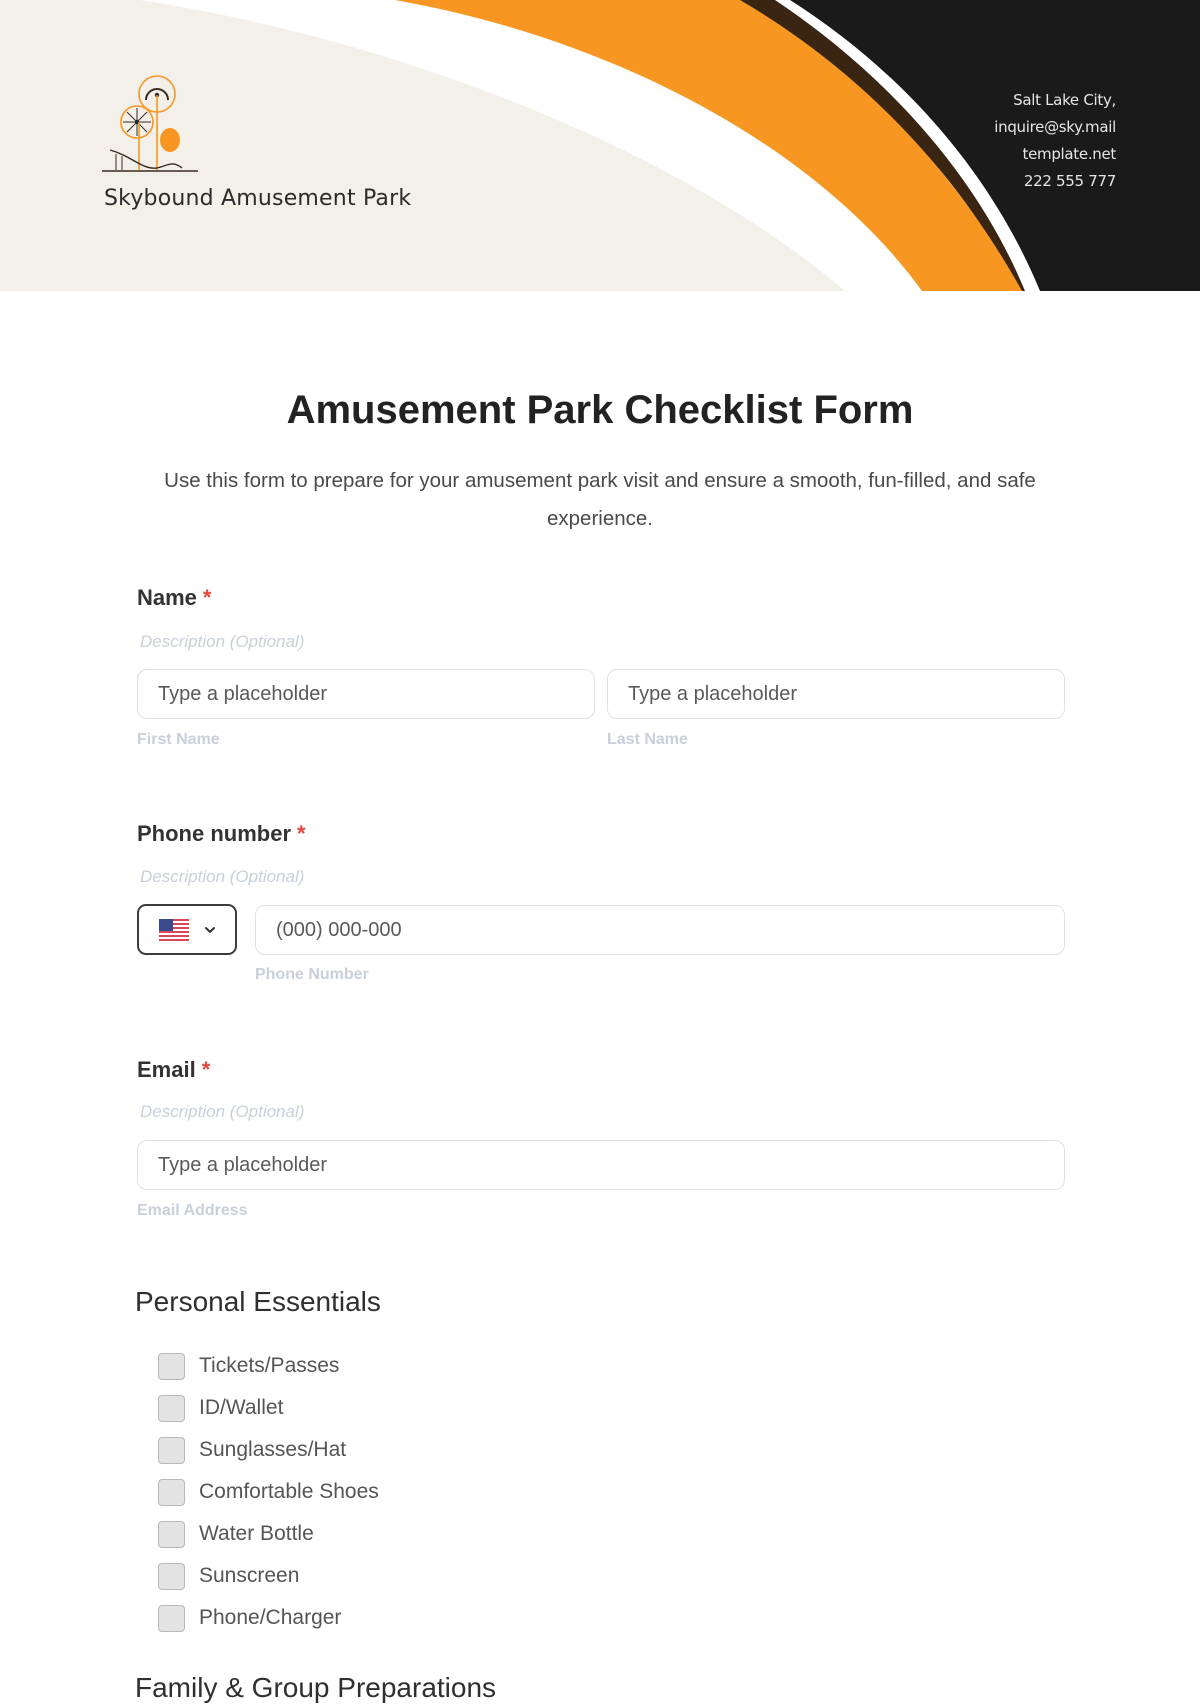  I want to click on email-label-text: Email, so click(166, 1069).